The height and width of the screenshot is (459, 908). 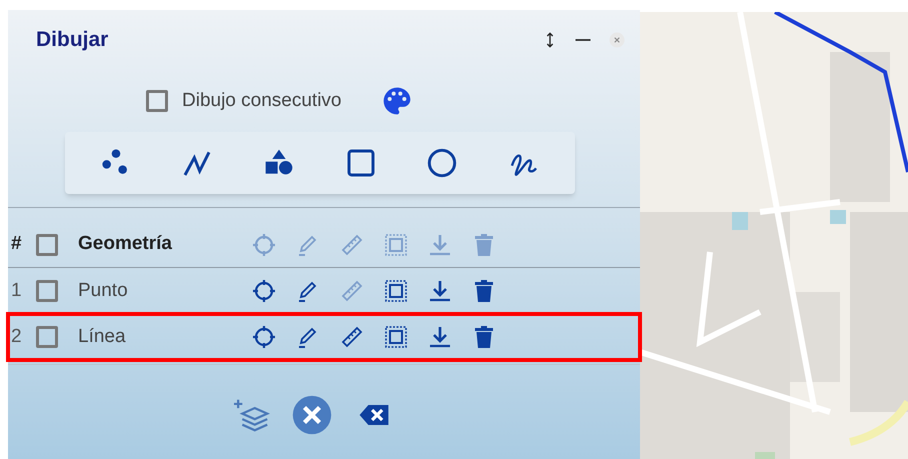 What do you see at coordinates (262, 100) in the screenshot?
I see `checkbox-label: Dibujo consecutivo` at bounding box center [262, 100].